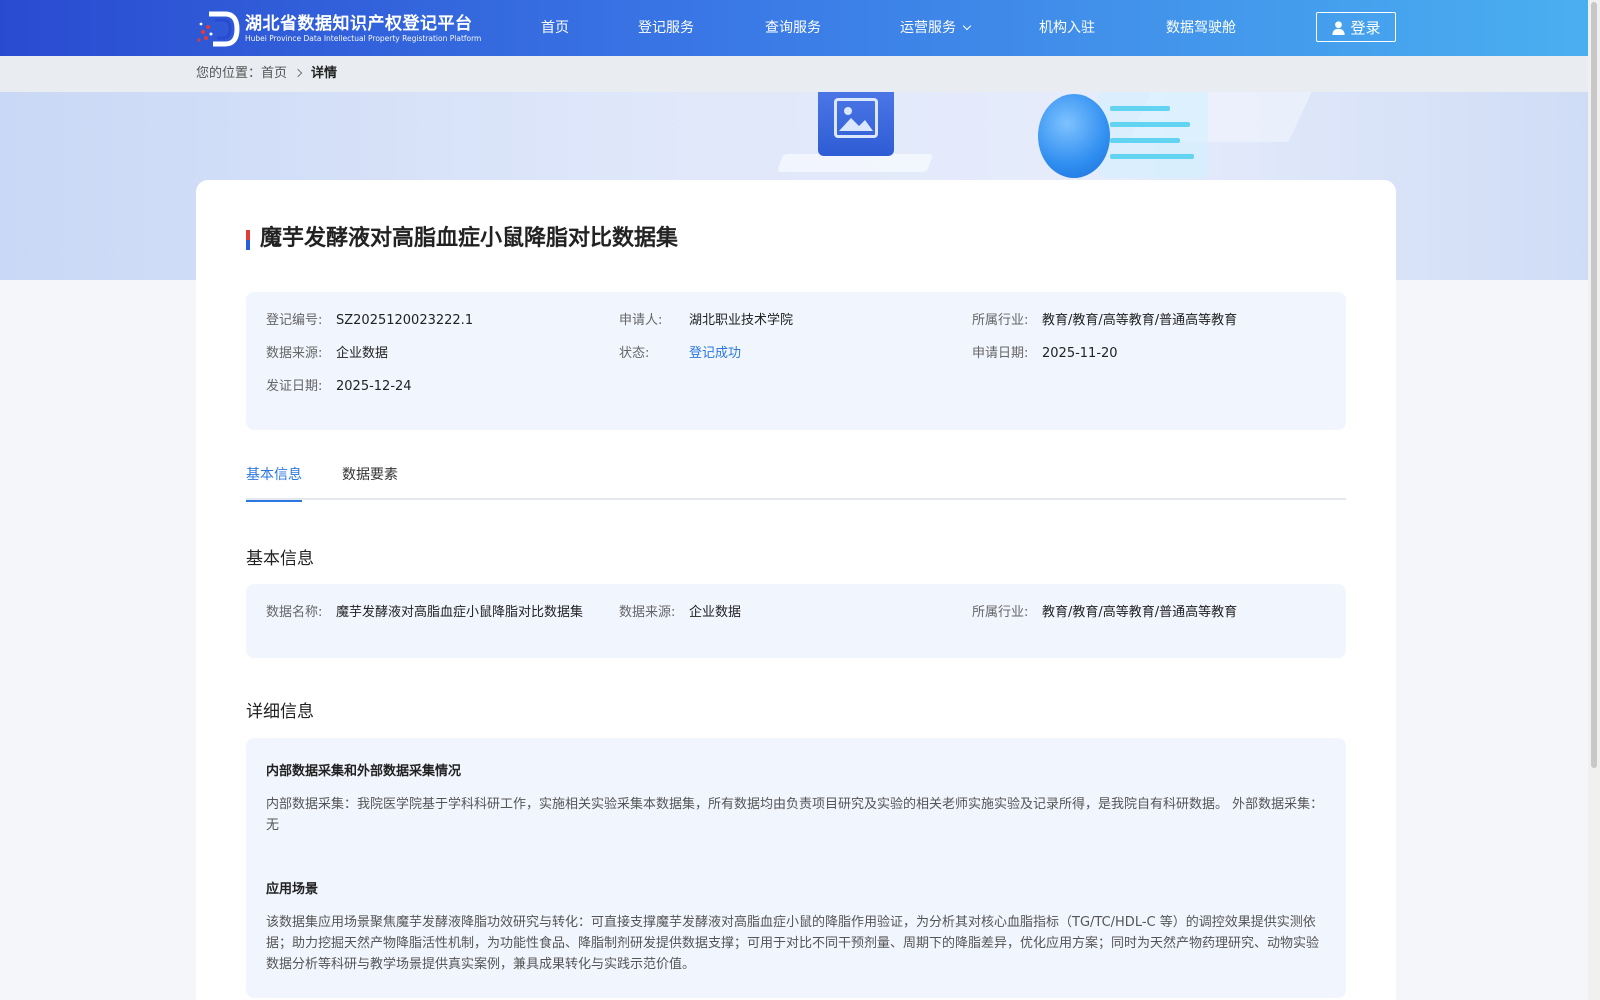  What do you see at coordinates (928, 28) in the screenshot?
I see `nav-operation-service-label: 运营服务` at bounding box center [928, 28].